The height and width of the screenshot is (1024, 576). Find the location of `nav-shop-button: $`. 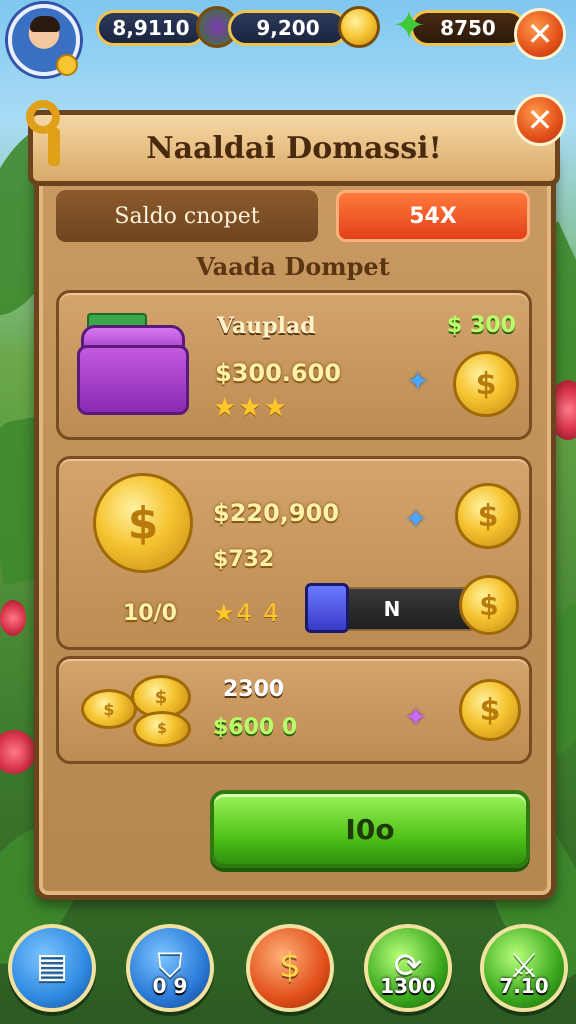

nav-shop-button: $ is located at coordinates (290, 968).